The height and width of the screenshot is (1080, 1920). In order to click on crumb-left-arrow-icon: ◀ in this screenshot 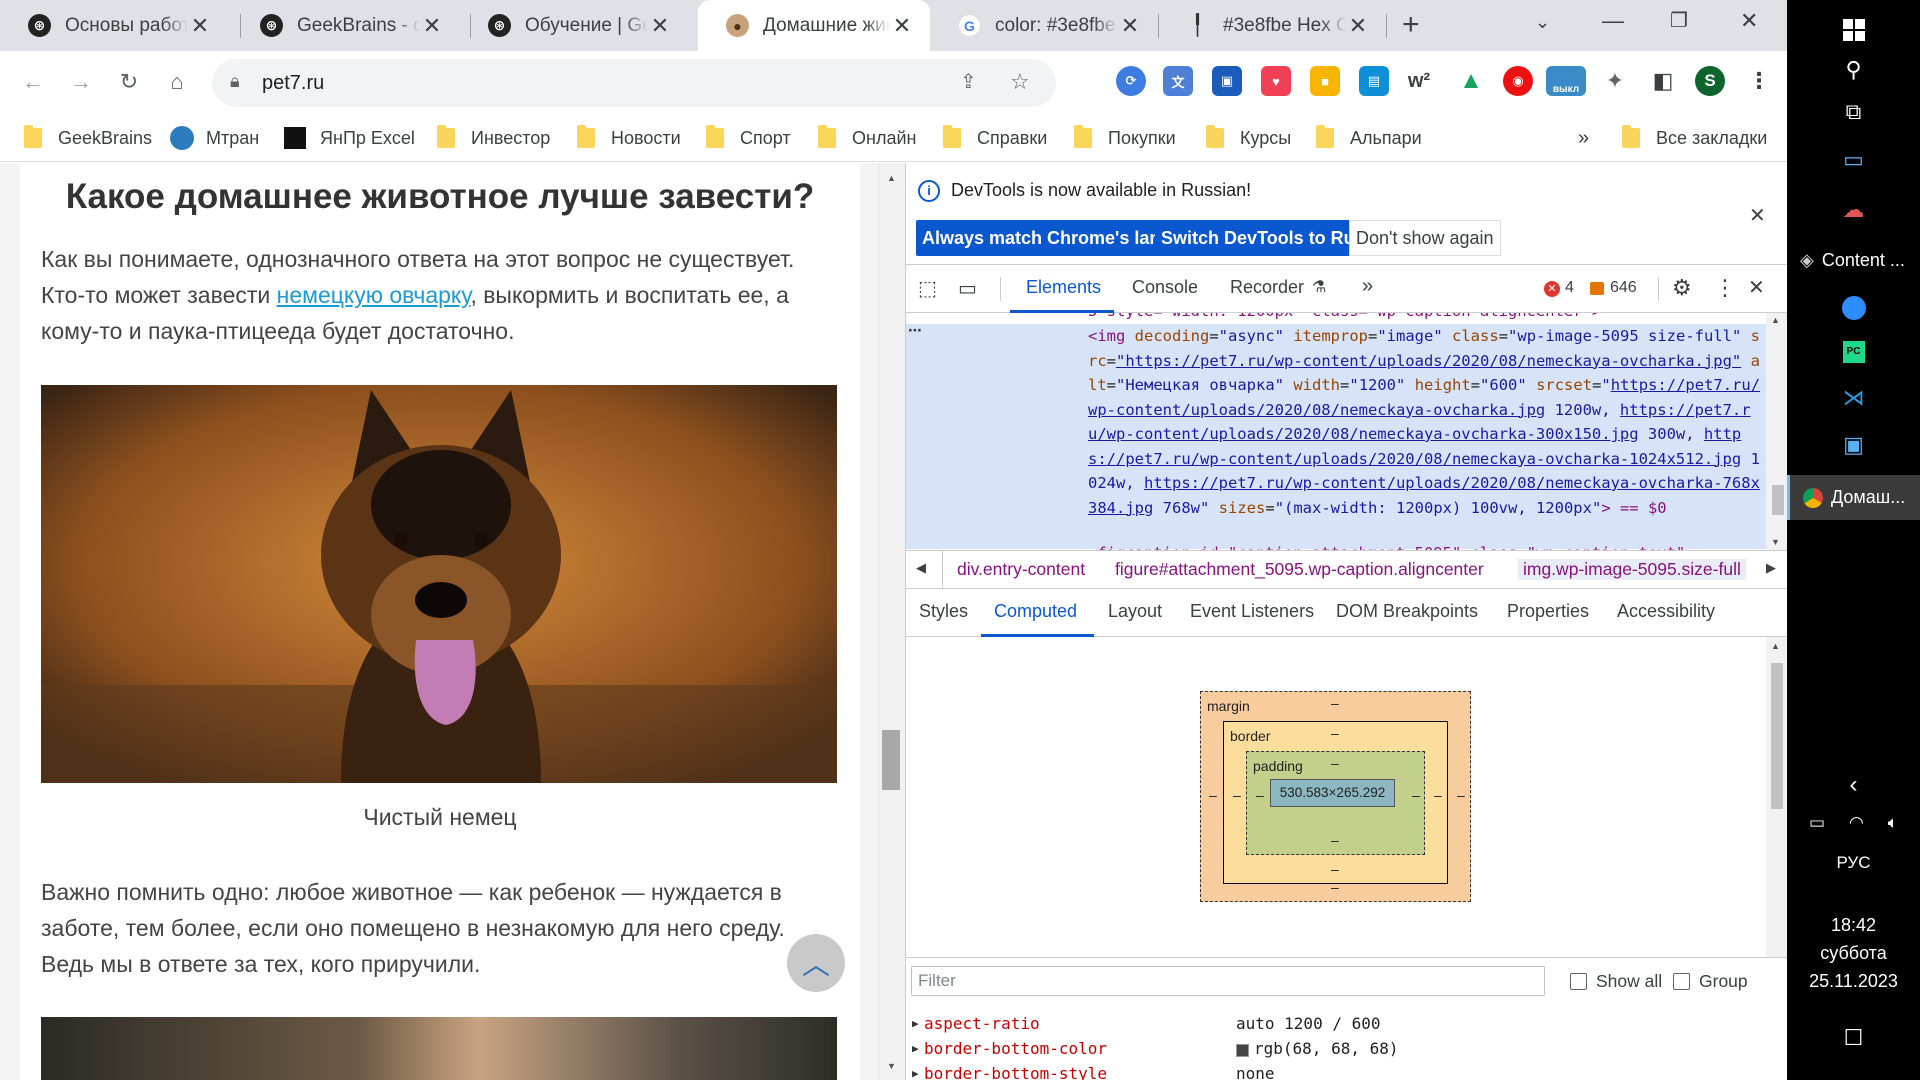, I will do `click(921, 568)`.